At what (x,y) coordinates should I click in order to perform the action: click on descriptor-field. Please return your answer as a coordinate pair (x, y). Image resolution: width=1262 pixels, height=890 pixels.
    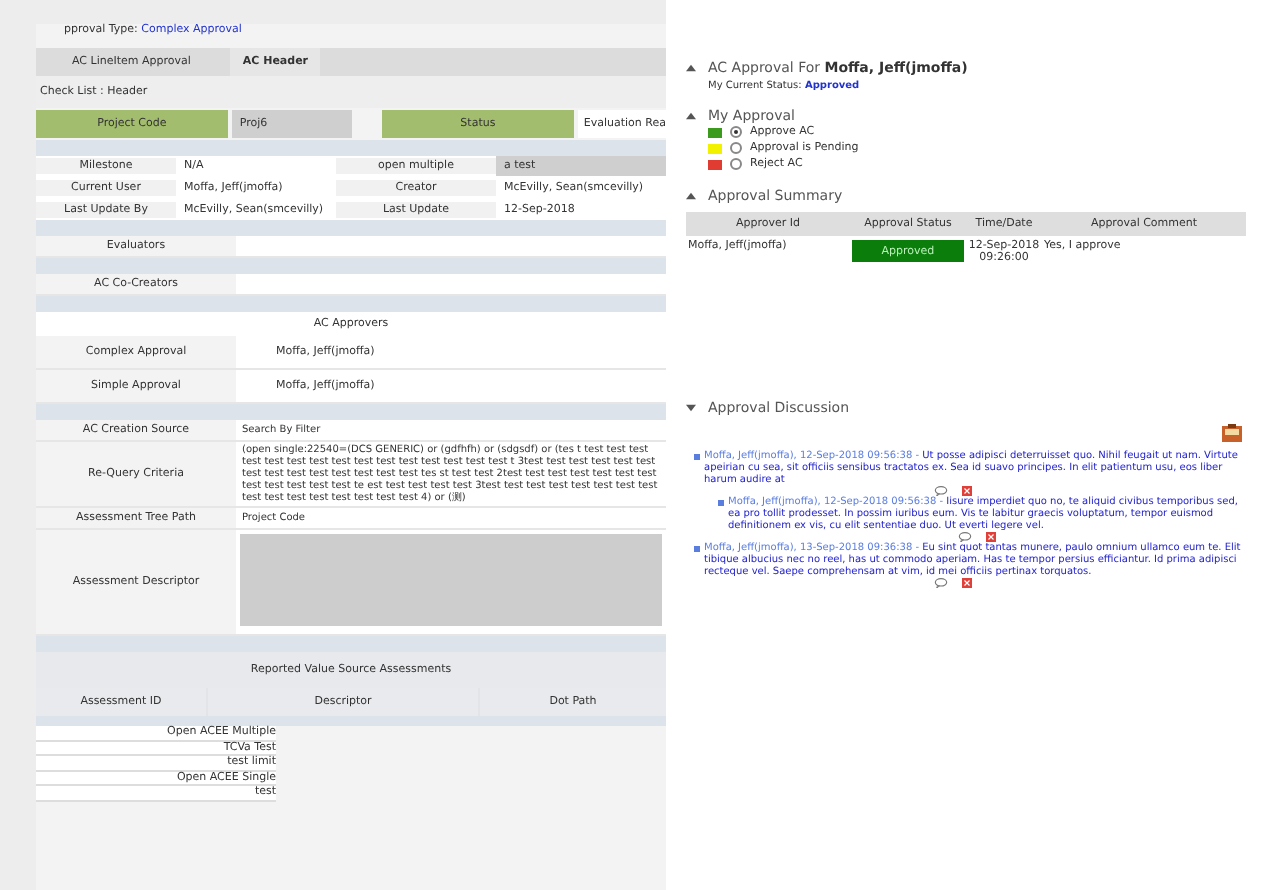
    Looking at the image, I should click on (451, 580).